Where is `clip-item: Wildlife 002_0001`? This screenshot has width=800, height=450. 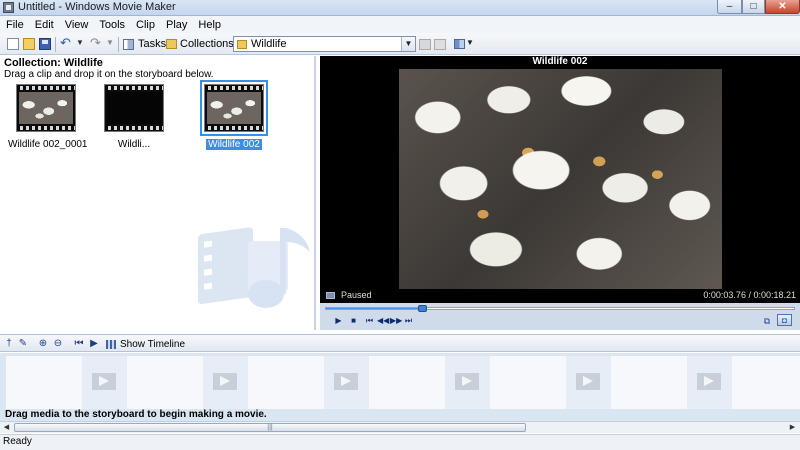 clip-item: Wildlife 002_0001 is located at coordinates (47, 117).